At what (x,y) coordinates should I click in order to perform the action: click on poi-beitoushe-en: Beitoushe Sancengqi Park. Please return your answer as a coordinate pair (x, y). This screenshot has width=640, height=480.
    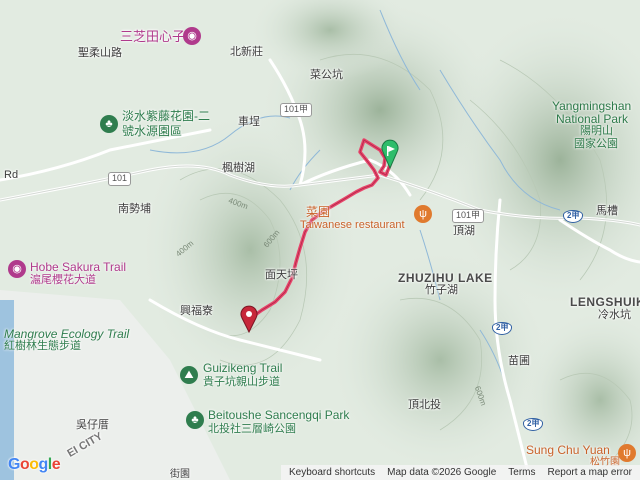
    Looking at the image, I should click on (278, 415).